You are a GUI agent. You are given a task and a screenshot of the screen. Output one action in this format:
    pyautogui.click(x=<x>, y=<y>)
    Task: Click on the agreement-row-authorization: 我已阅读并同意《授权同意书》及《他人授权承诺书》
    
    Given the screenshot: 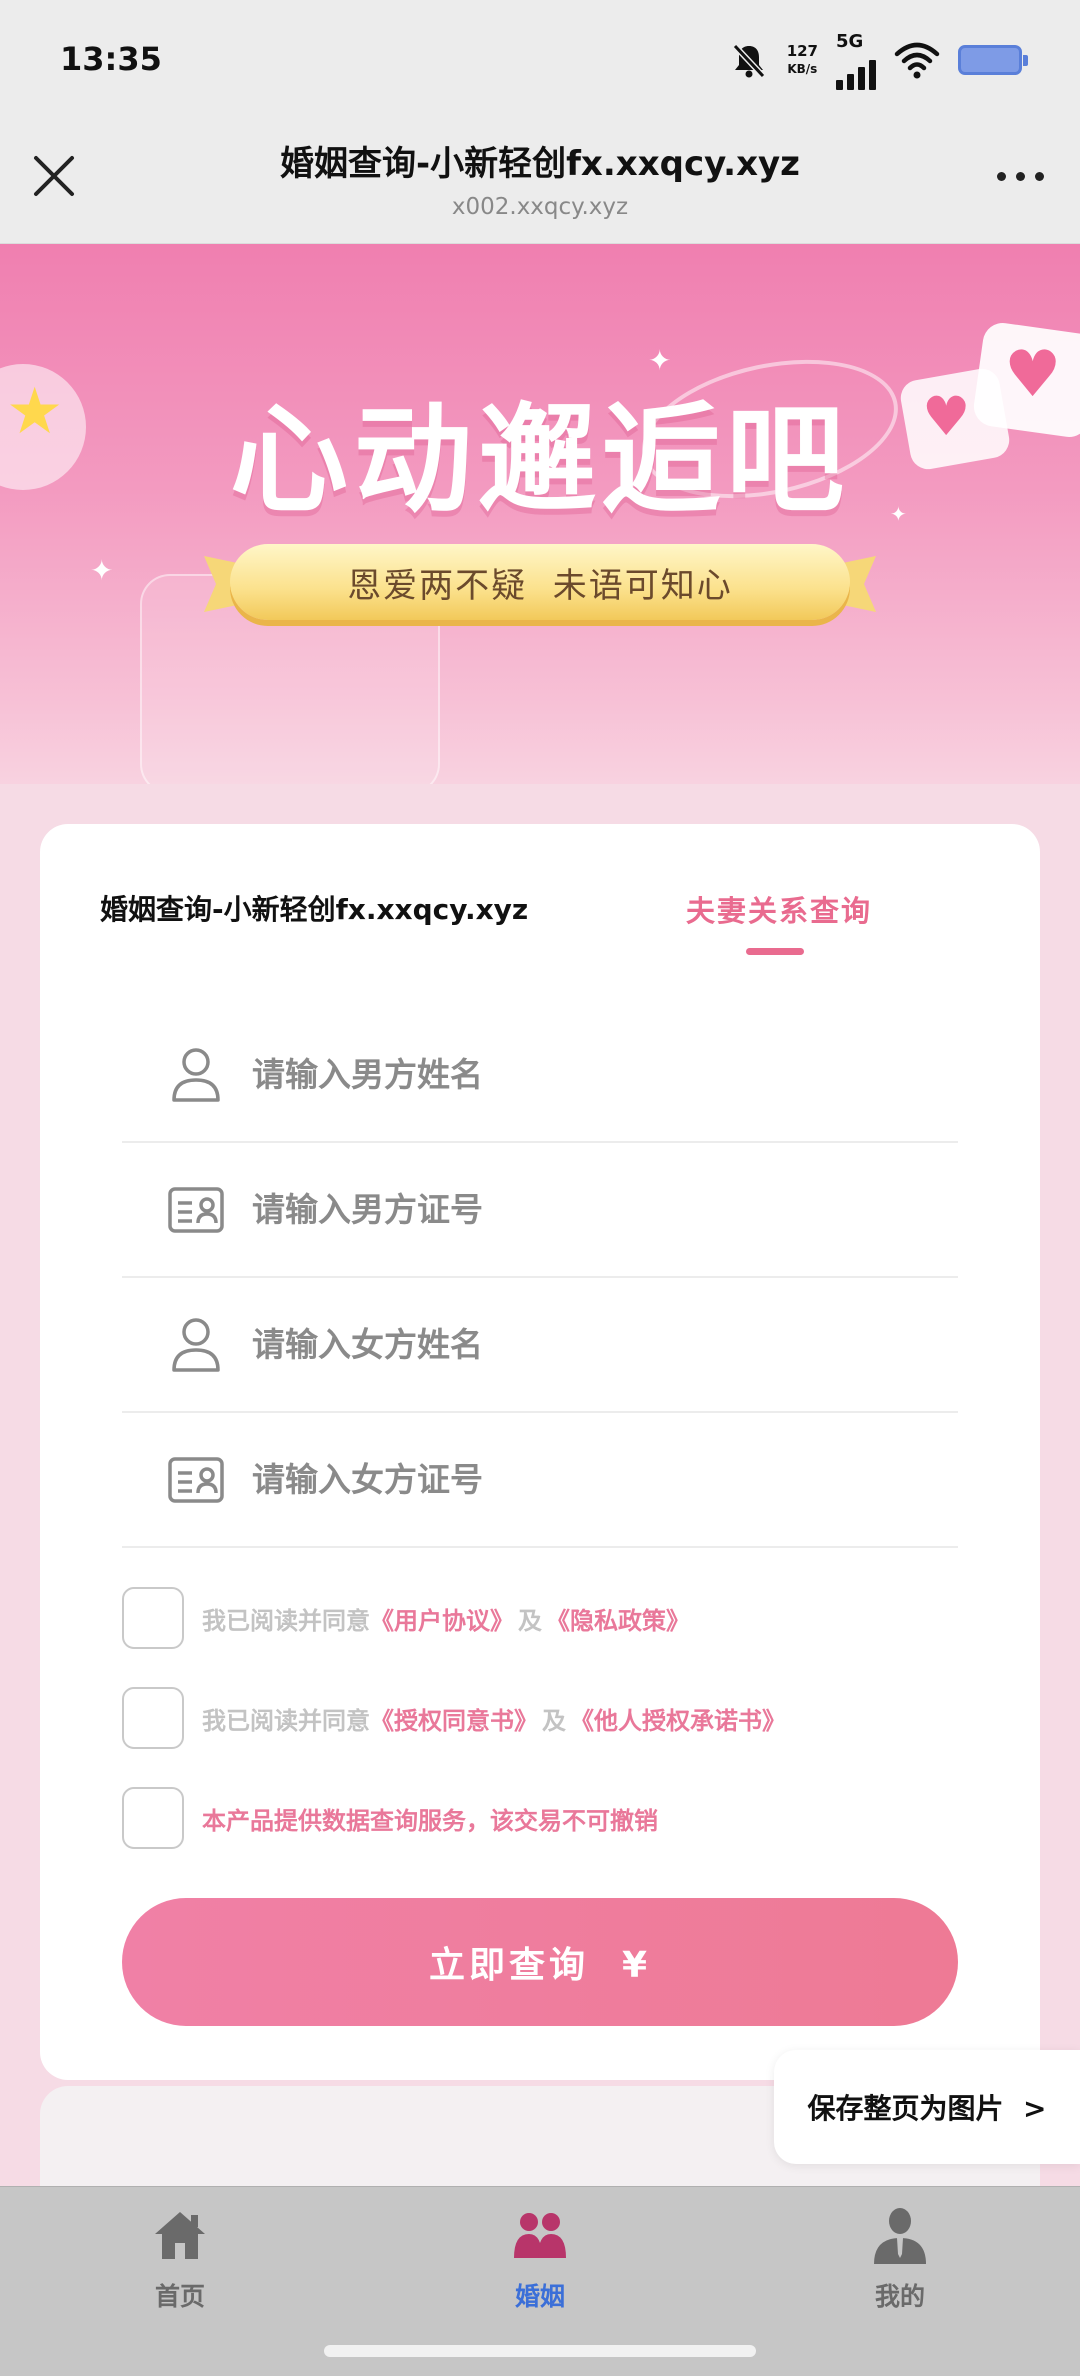 What is the action you would take?
    pyautogui.click(x=454, y=1718)
    